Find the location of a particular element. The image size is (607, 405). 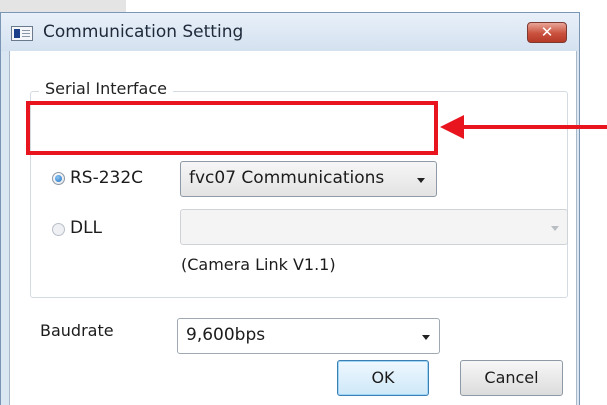

ok-button: OK is located at coordinates (383, 378).